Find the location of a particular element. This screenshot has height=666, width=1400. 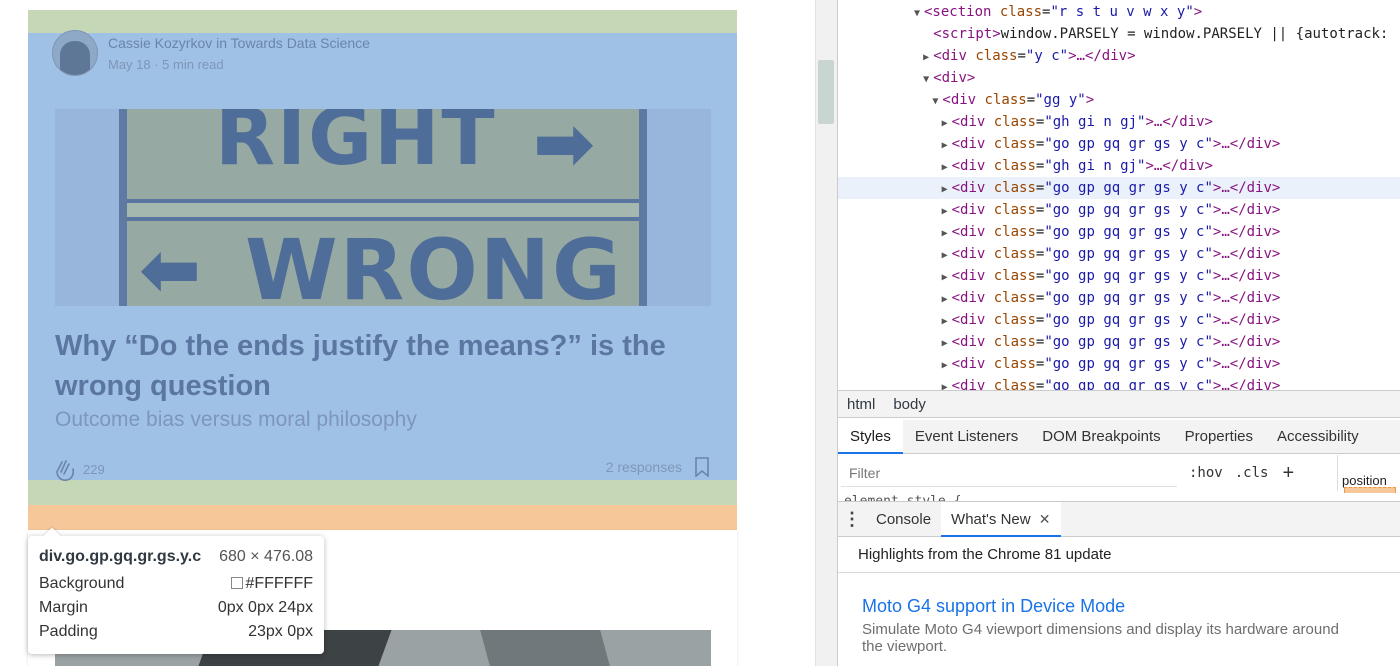

breadcrumb-html: html is located at coordinates (861, 404).